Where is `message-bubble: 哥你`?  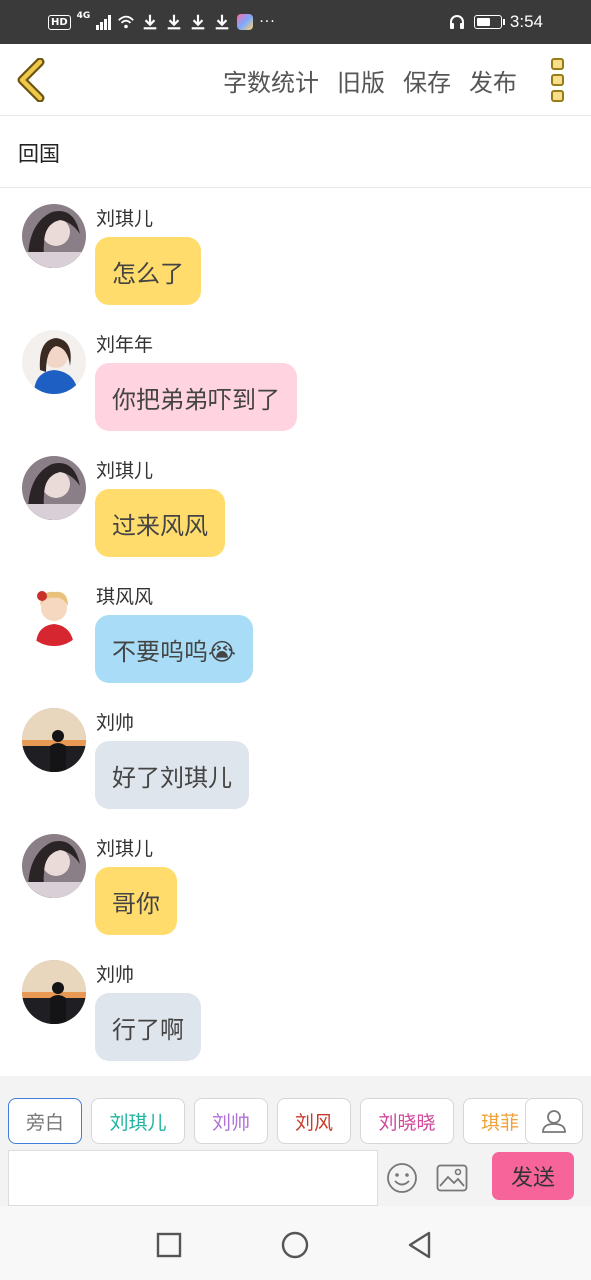 message-bubble: 哥你 is located at coordinates (136, 901).